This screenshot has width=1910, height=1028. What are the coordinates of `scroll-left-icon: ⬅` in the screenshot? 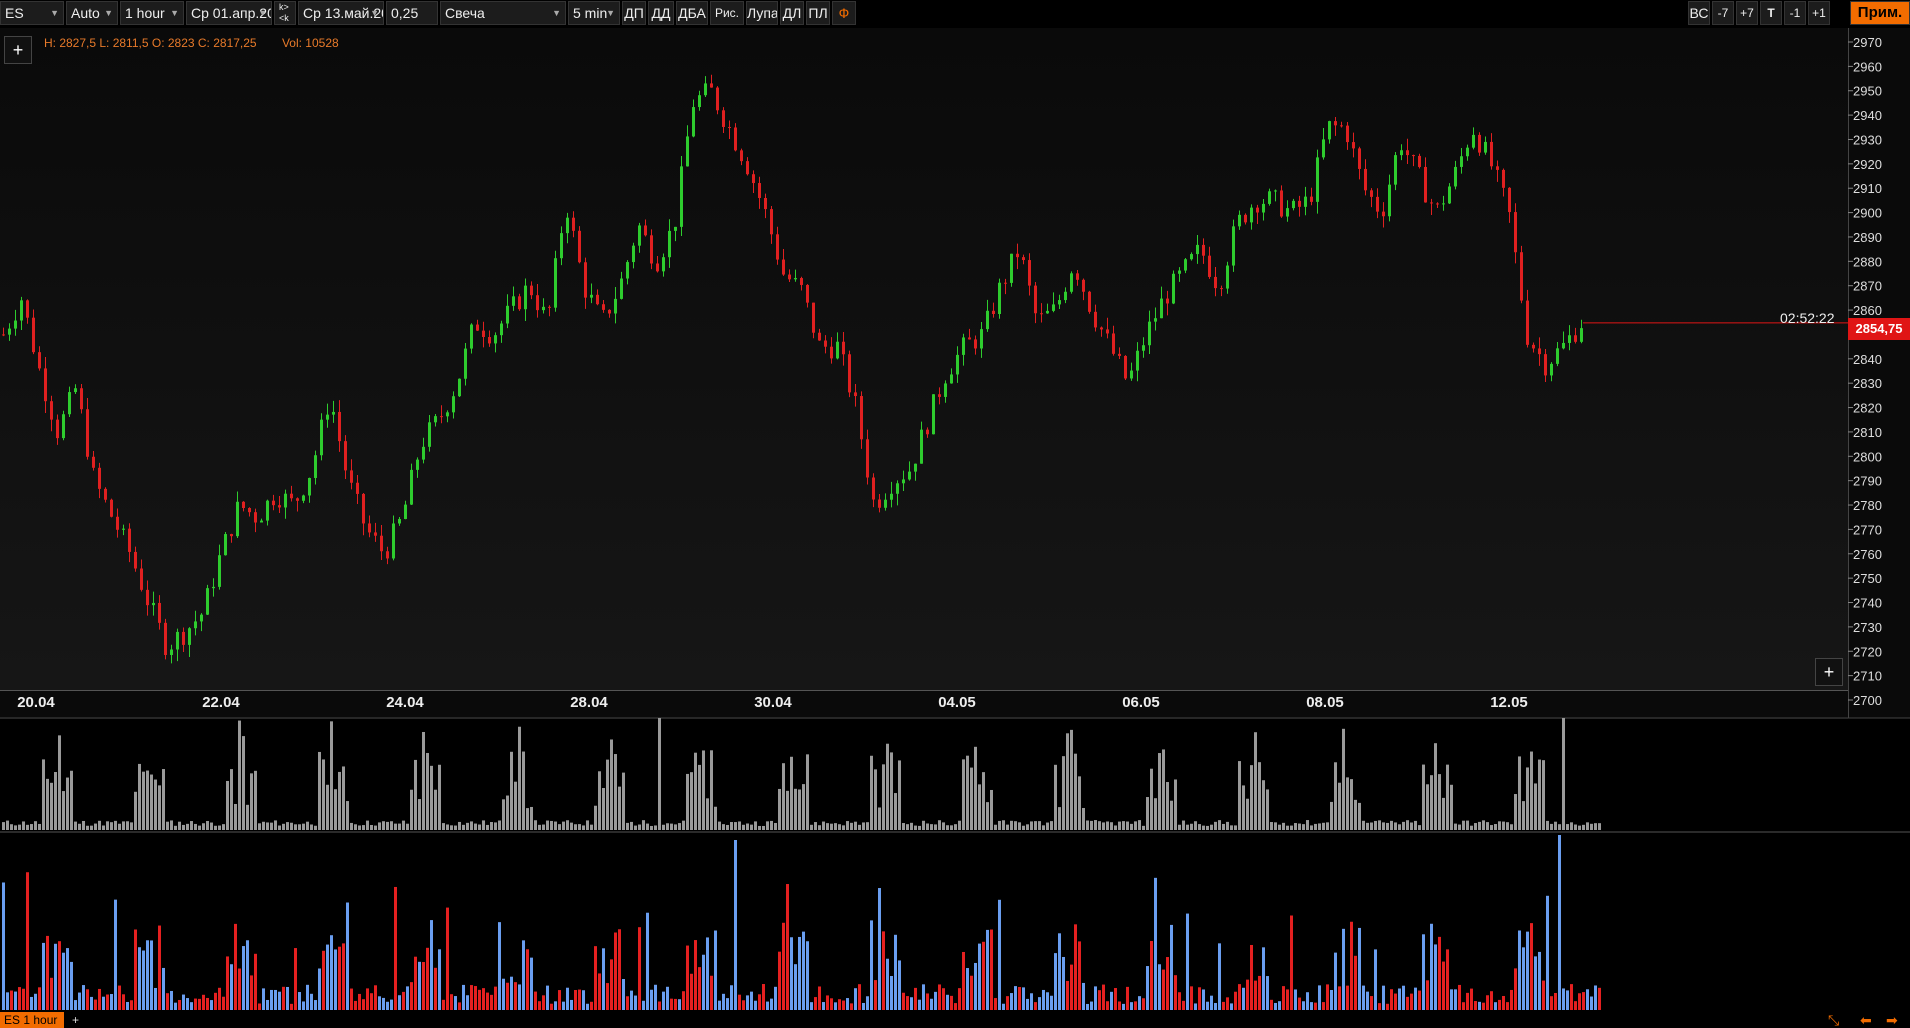 It's located at (1866, 1020).